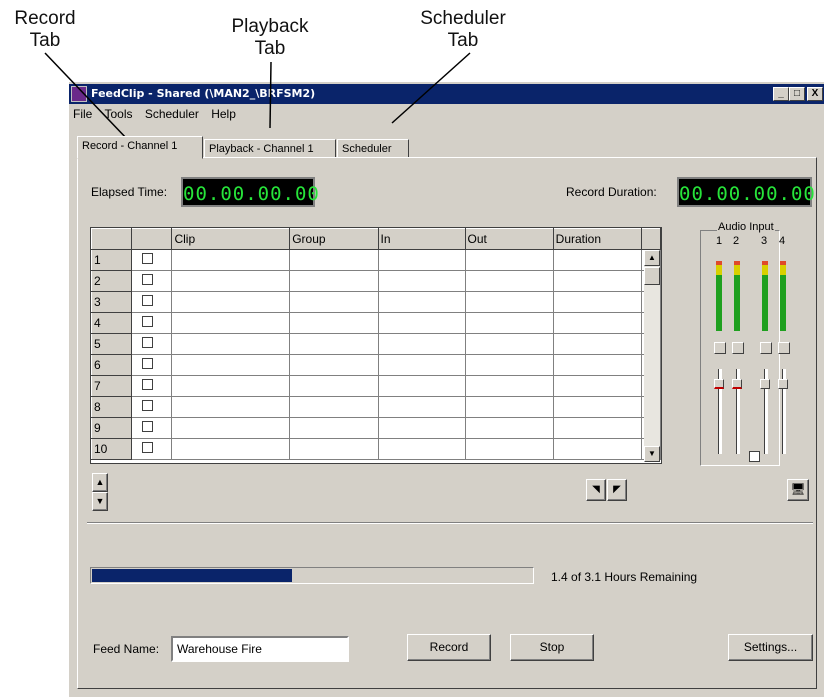 The height and width of the screenshot is (697, 824). I want to click on row-number: 2, so click(111, 281).